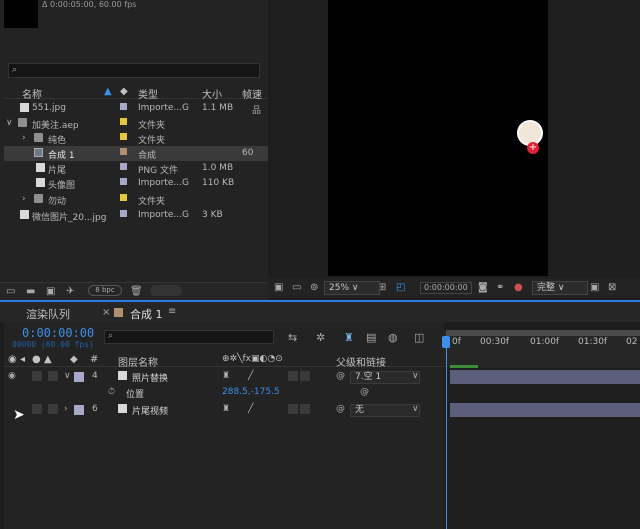 This screenshot has height=529, width=640. Describe the element at coordinates (136, 168) in the screenshot. I see `project-item: 片尾 PNG 文件 1.0 MB` at that location.